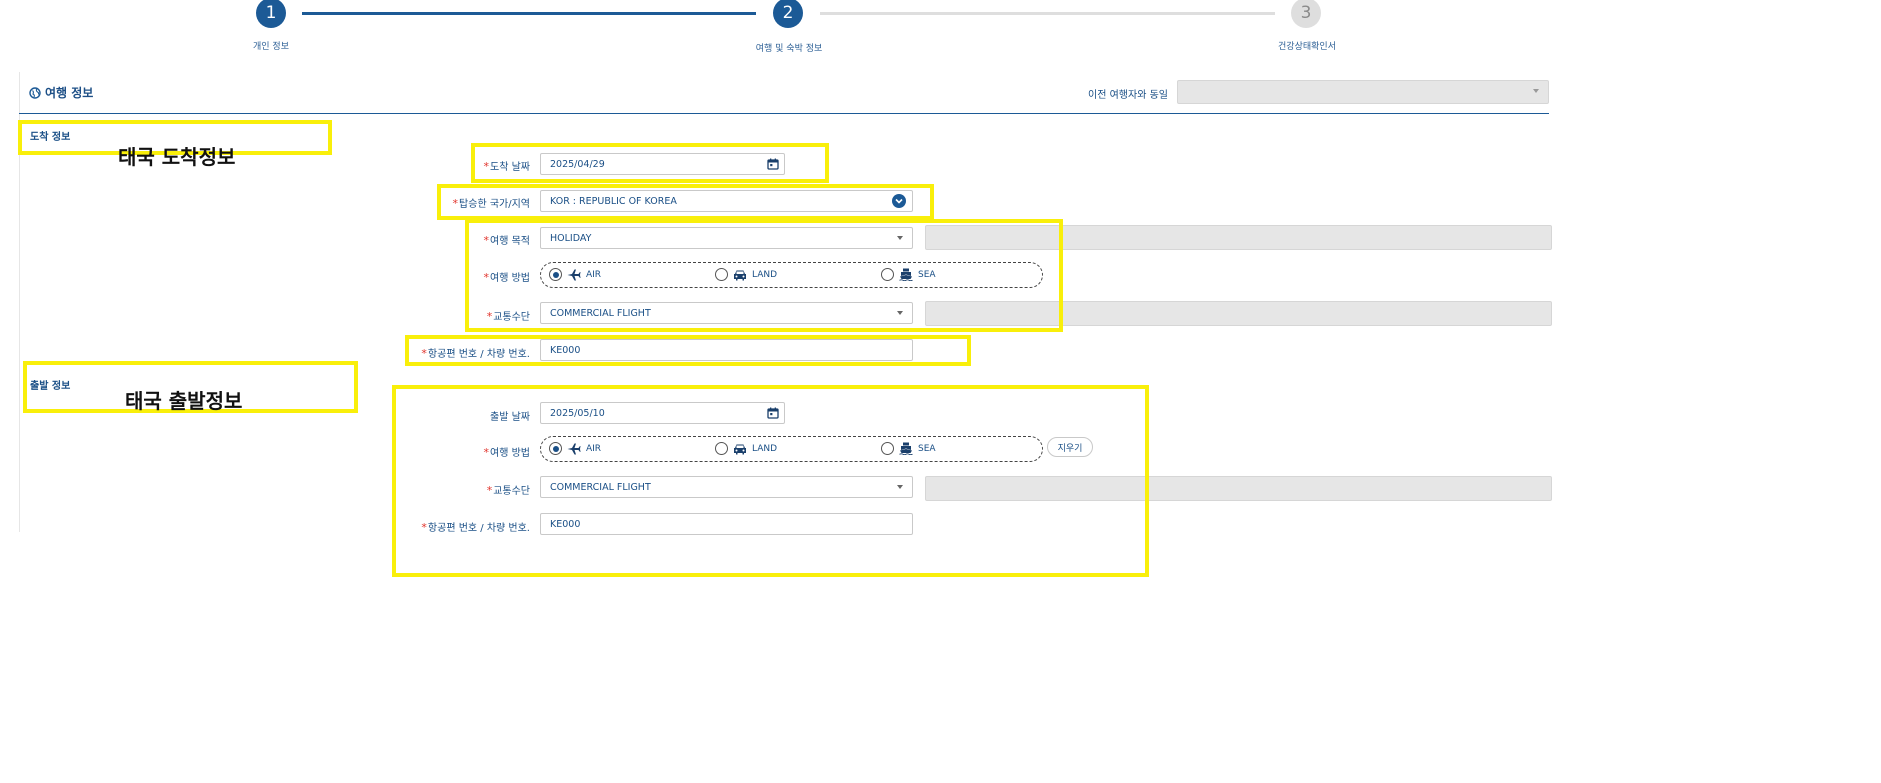  Describe the element at coordinates (69, 93) in the screenshot. I see `section-title-text: 여행 정보` at that location.